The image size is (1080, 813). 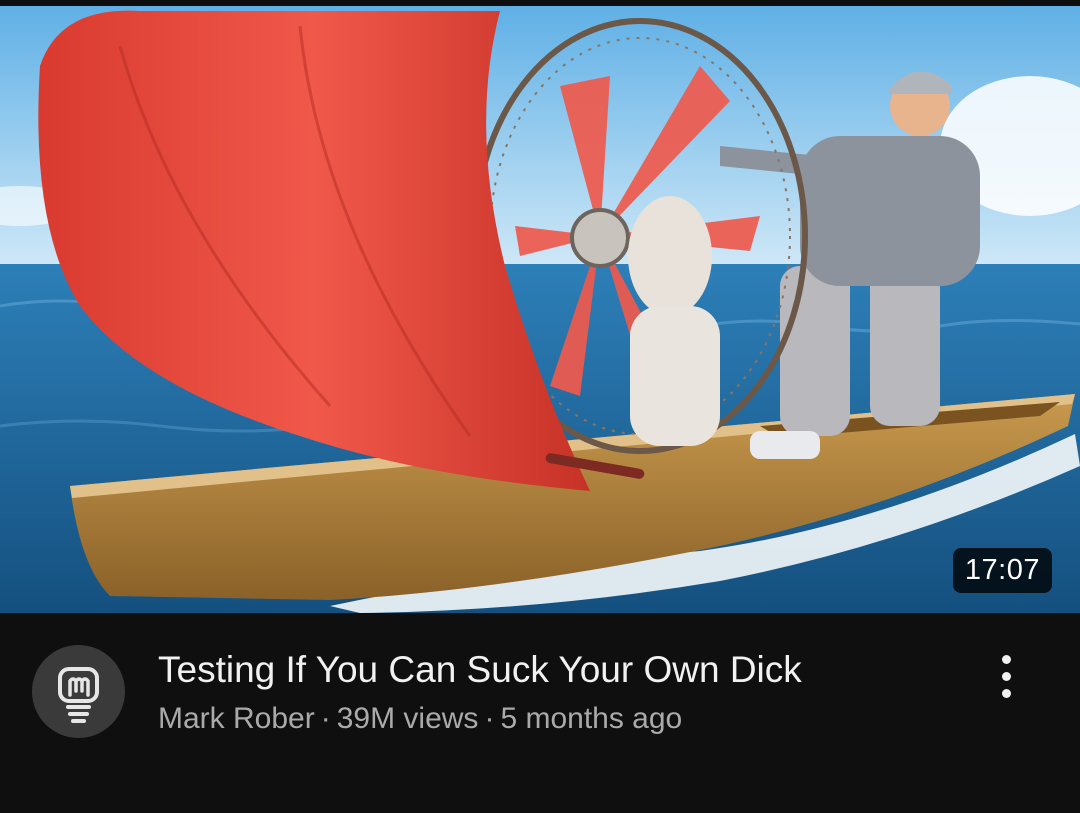 What do you see at coordinates (591, 718) in the screenshot?
I see `upload-age: 5 months ago` at bounding box center [591, 718].